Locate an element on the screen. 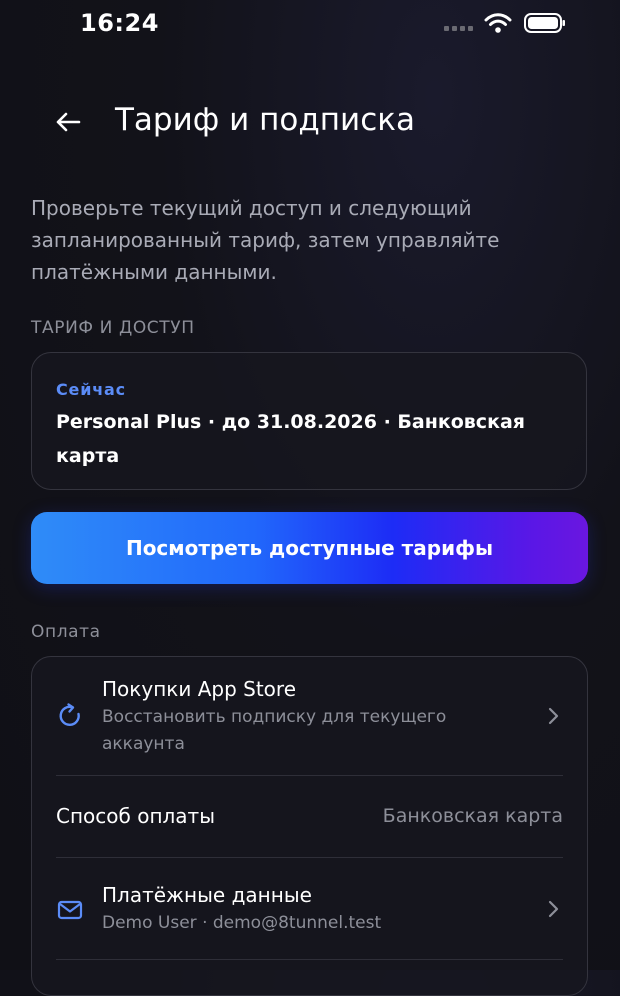 This screenshot has height=996, width=620. header: Тариф и подписка is located at coordinates (310, 123).